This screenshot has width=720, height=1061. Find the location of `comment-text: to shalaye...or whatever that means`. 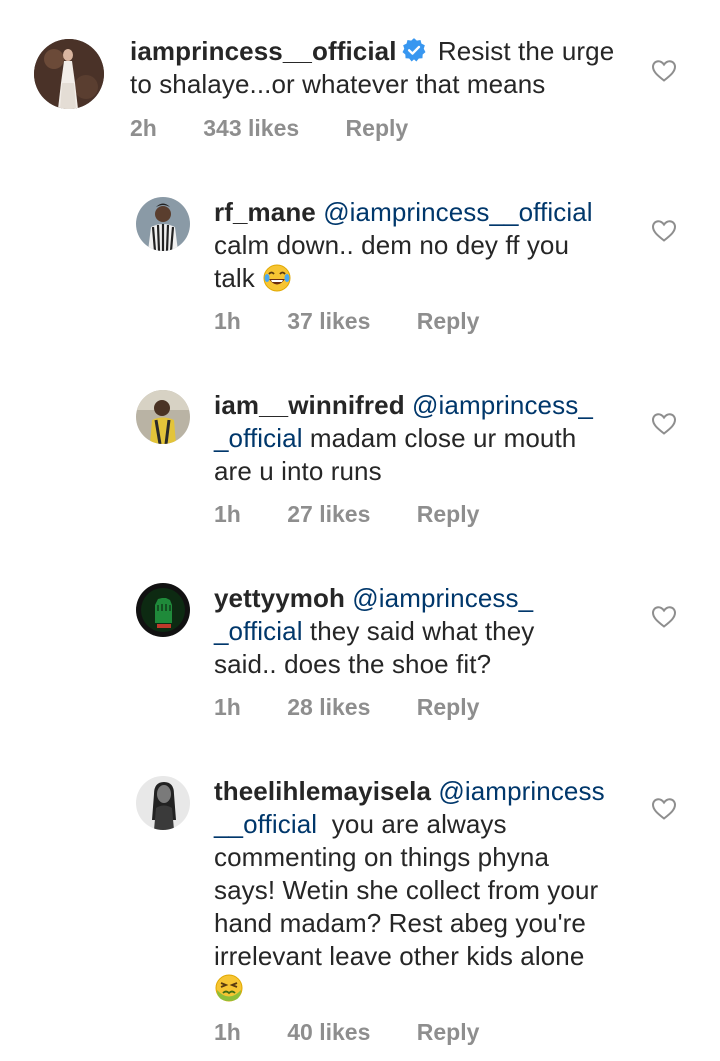

comment-text: to shalaye...or whatever that means is located at coordinates (338, 84).